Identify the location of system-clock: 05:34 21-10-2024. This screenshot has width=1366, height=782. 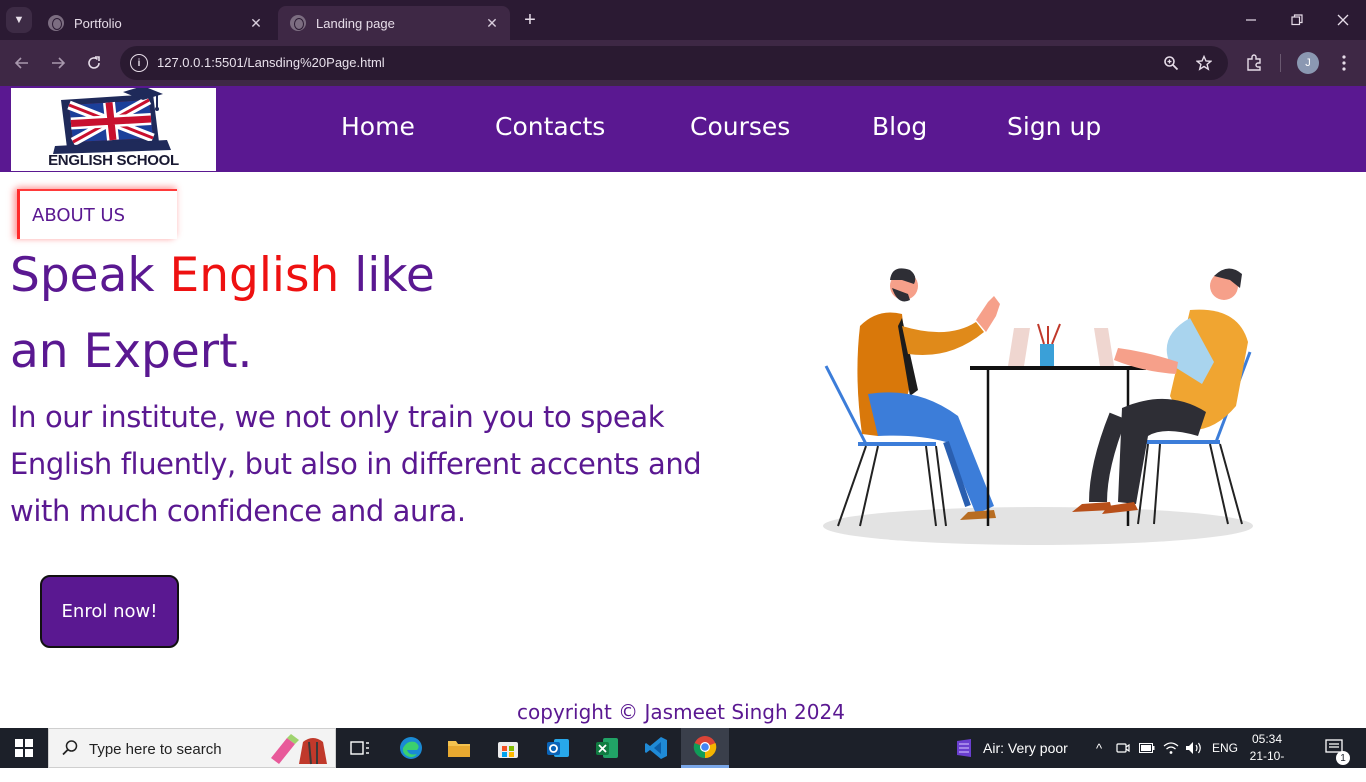
(1267, 756).